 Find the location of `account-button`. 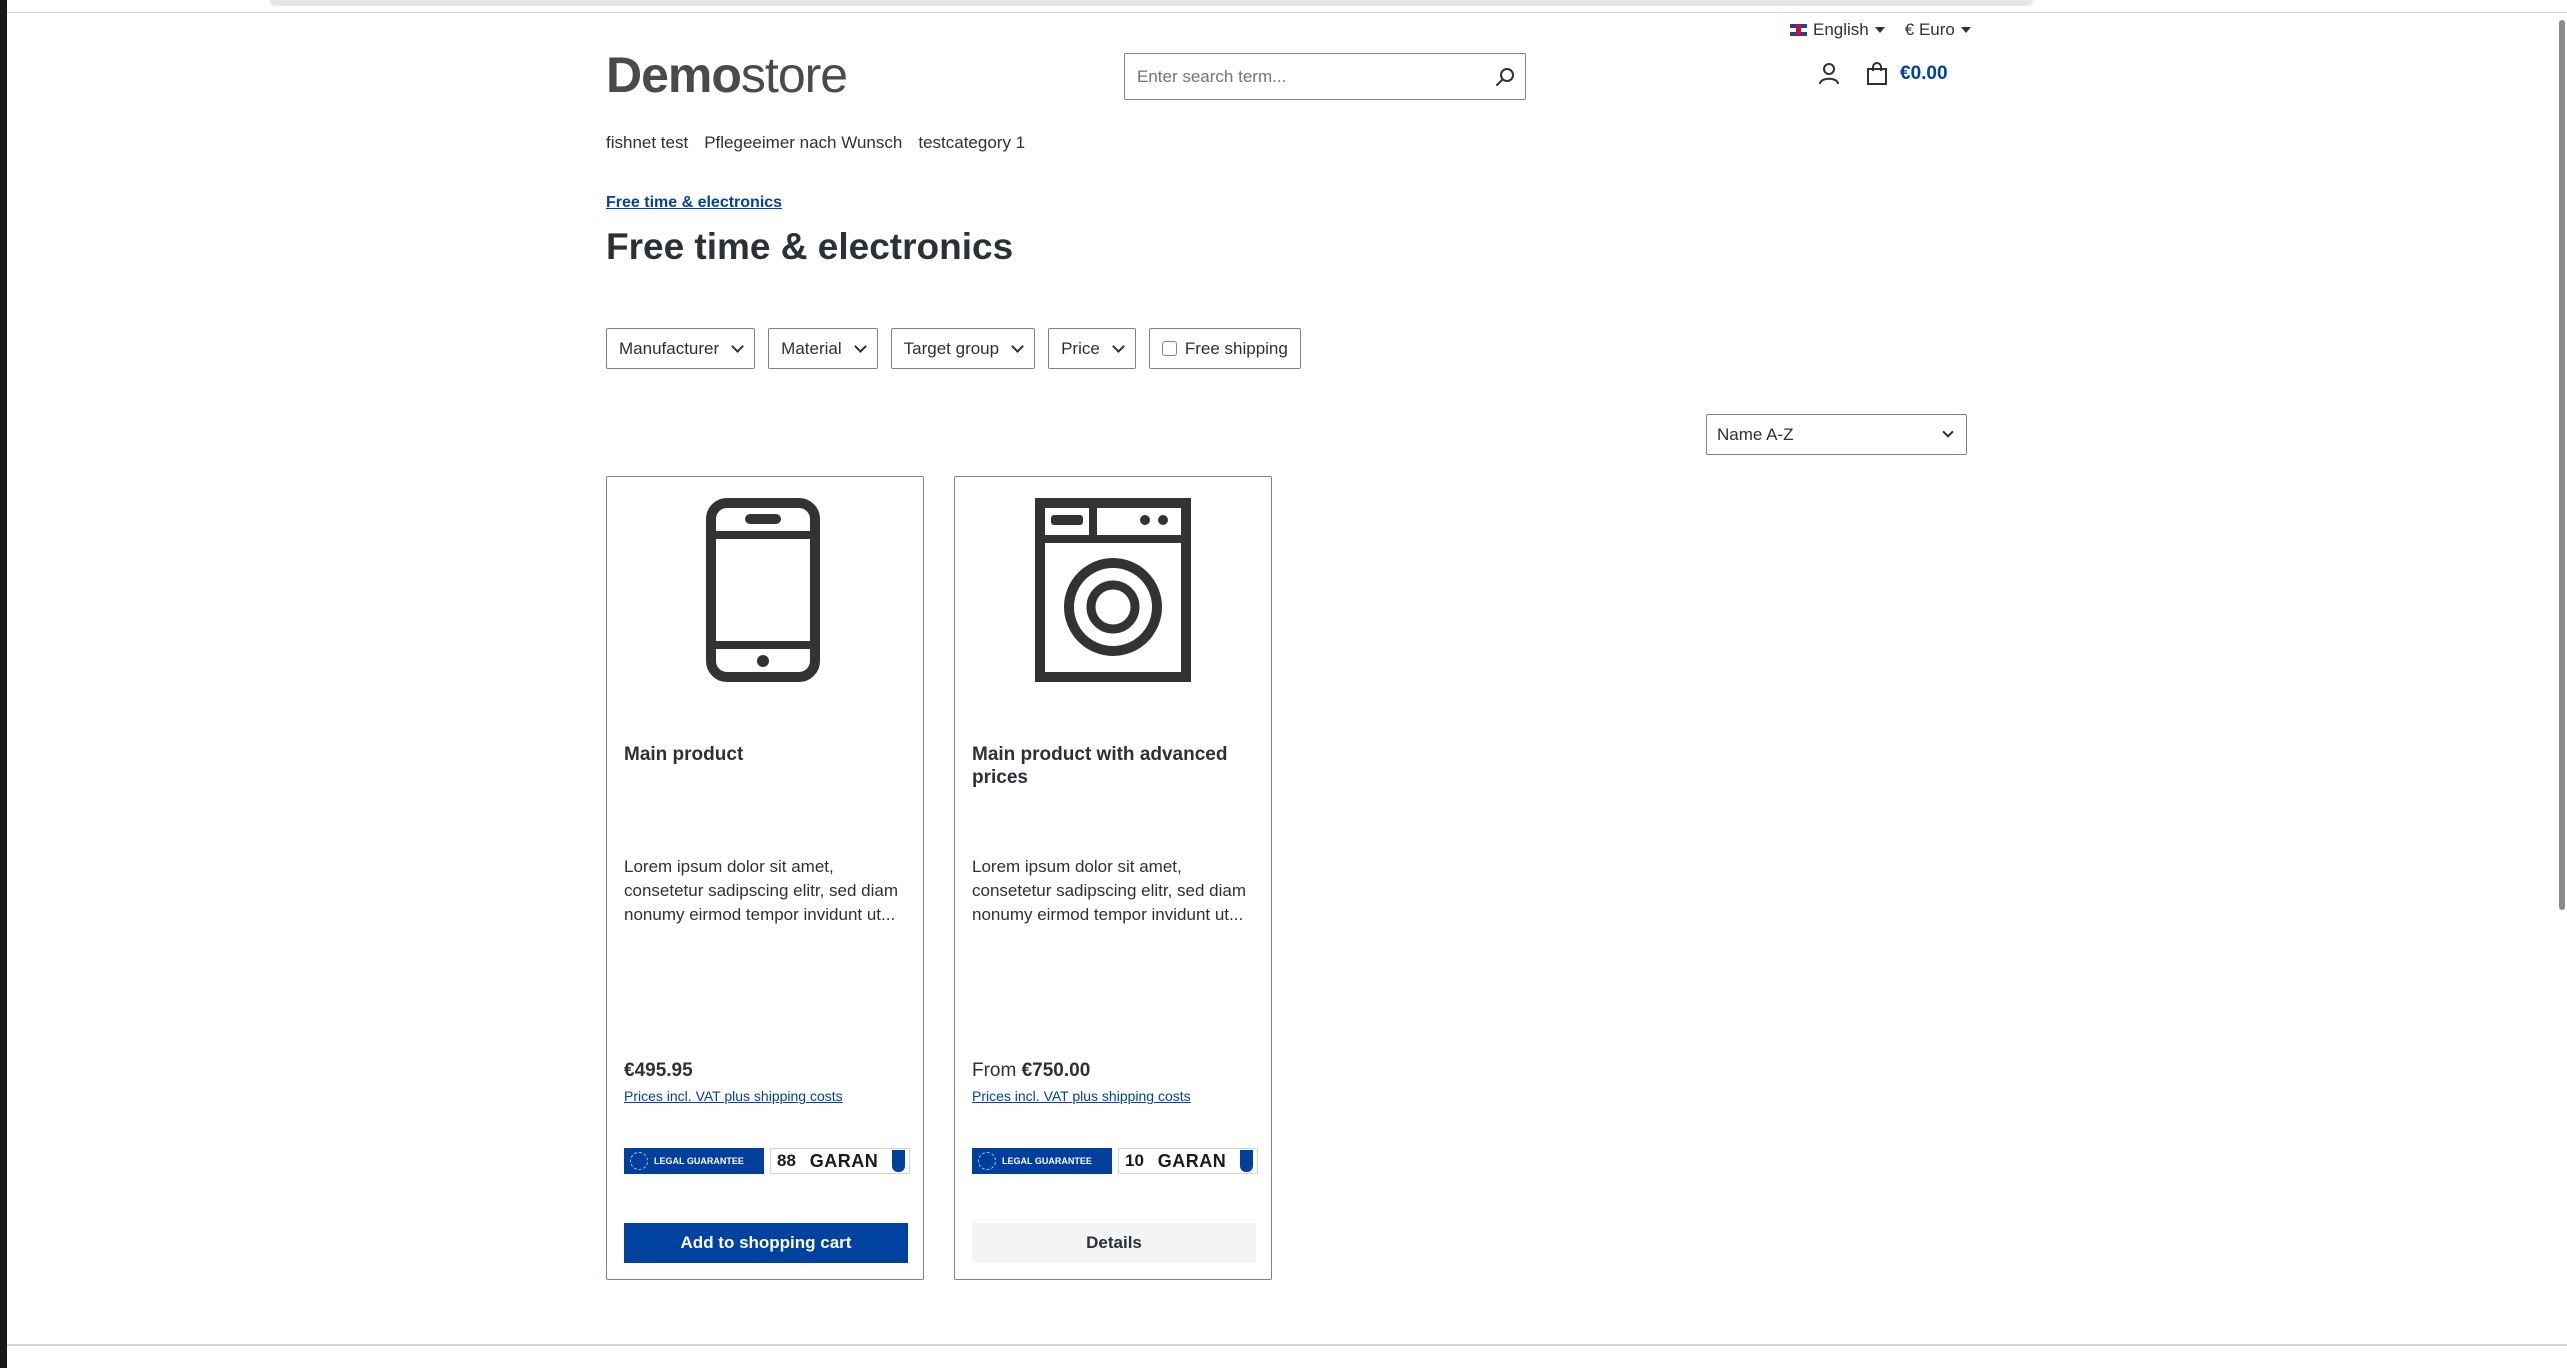

account-button is located at coordinates (1829, 76).